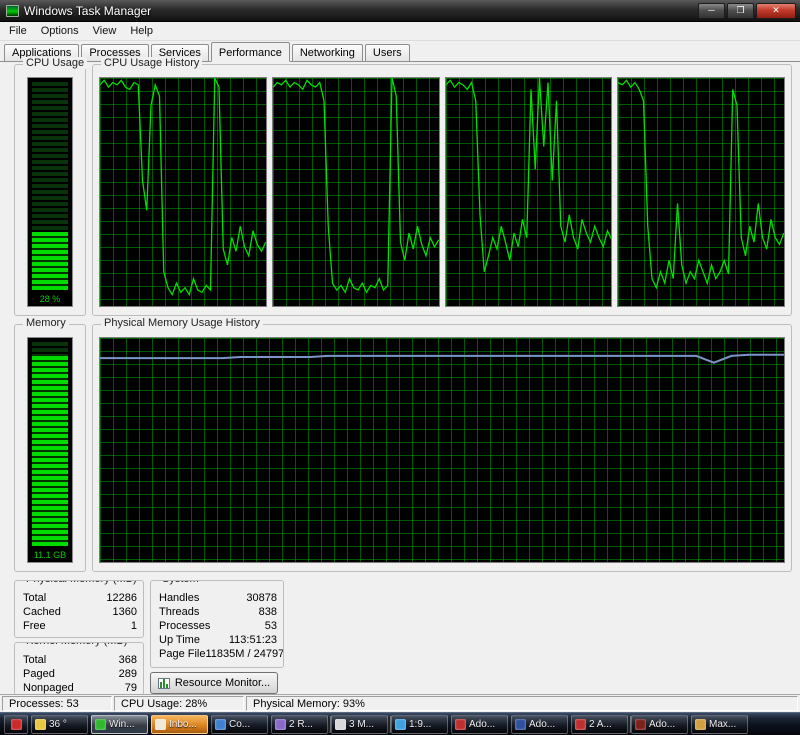 This screenshot has height=735, width=800. Describe the element at coordinates (250, 52) in the screenshot. I see `tab-performance: Performance` at that location.